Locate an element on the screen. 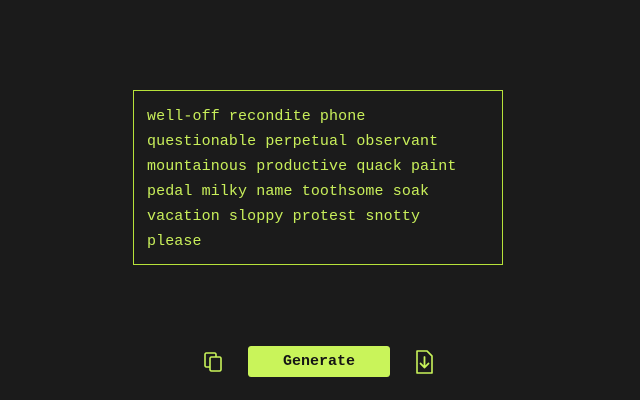  copy-icon is located at coordinates (214, 362).